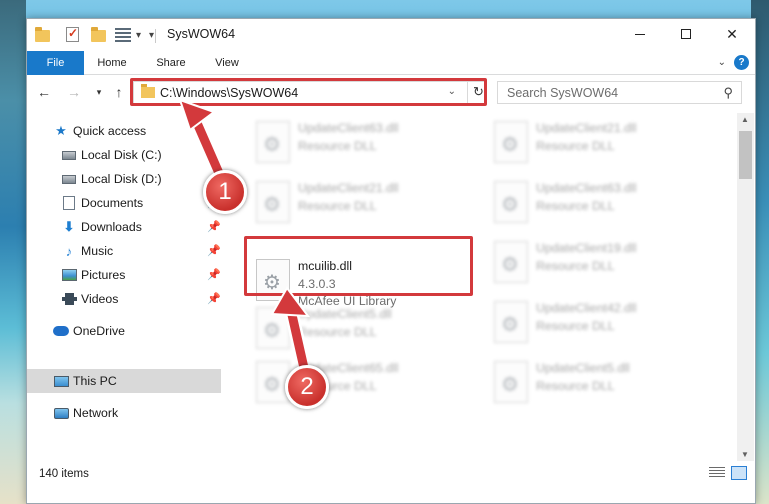 The height and width of the screenshot is (504, 769). I want to click on ribbon-right-controls: ⌄ ?, so click(733, 62).